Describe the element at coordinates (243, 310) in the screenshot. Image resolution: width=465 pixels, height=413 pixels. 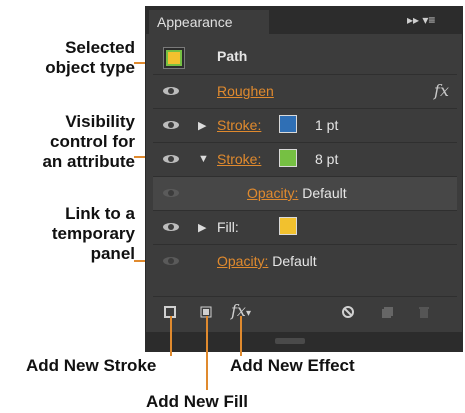
I see `add-new-effect-icon: fx▾` at that location.